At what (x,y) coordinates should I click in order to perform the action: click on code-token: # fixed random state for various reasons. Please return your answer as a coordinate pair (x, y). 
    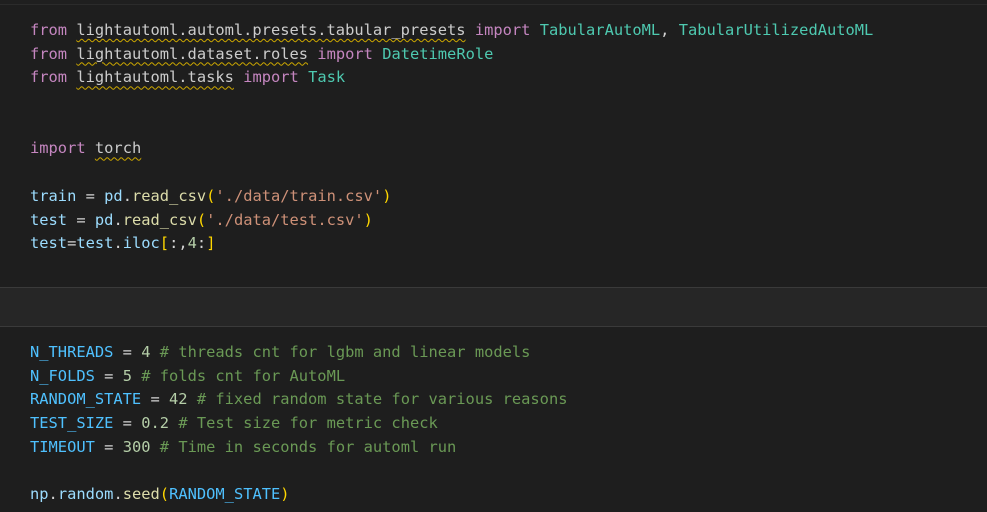
    Looking at the image, I should click on (382, 399).